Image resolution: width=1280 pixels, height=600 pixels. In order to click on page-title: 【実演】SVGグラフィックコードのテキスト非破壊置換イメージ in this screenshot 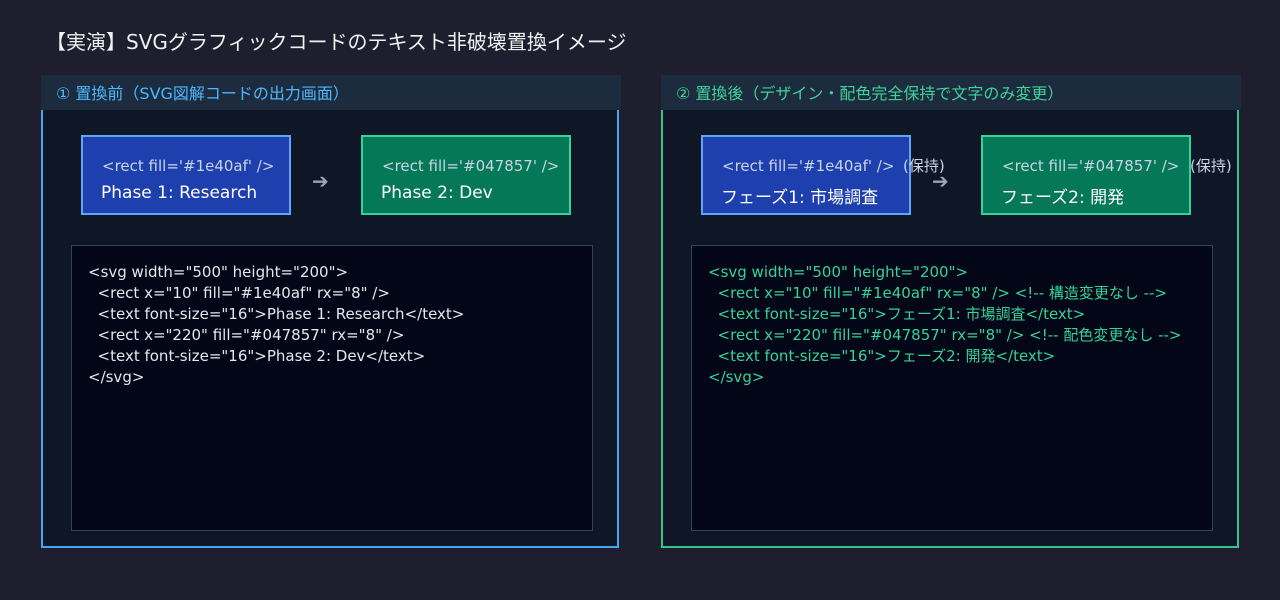, I will do `click(336, 42)`.